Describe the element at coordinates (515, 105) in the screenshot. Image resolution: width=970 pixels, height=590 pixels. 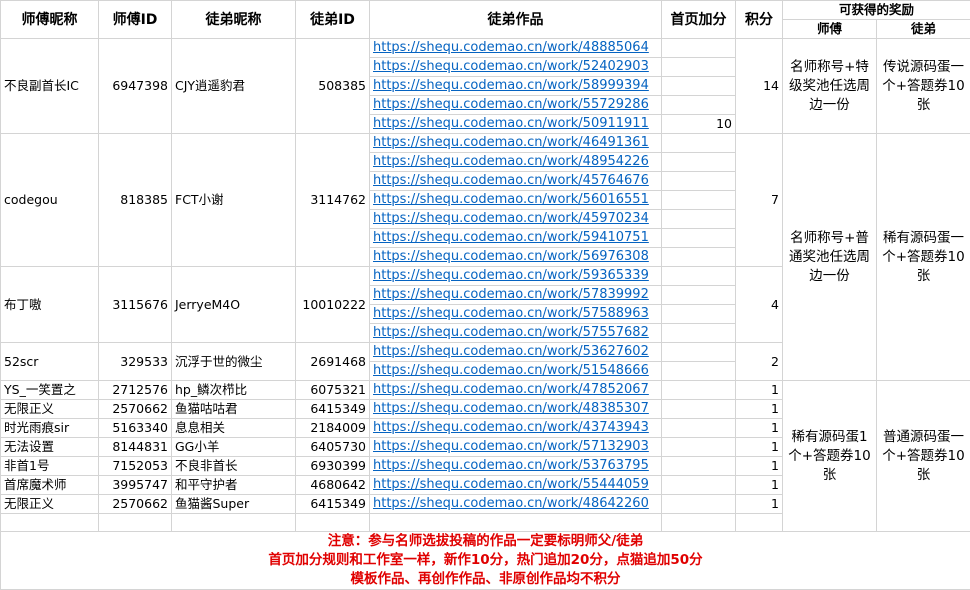
I see `work-link: https://shequ.codemao.cn/work/55729286` at that location.